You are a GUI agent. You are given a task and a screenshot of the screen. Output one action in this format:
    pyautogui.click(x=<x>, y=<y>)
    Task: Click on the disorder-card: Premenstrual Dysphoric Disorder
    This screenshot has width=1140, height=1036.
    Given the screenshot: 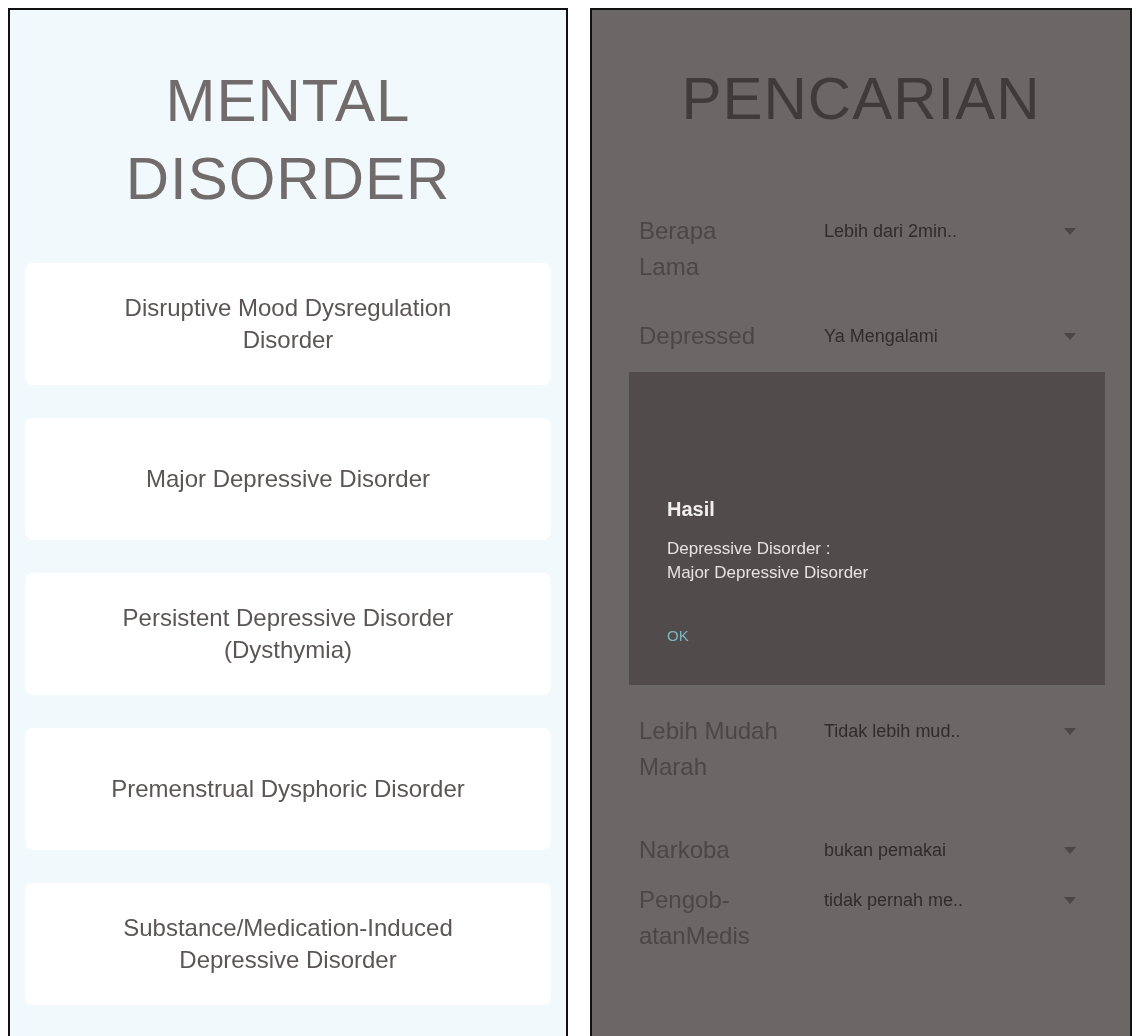 What is the action you would take?
    pyautogui.click(x=288, y=789)
    